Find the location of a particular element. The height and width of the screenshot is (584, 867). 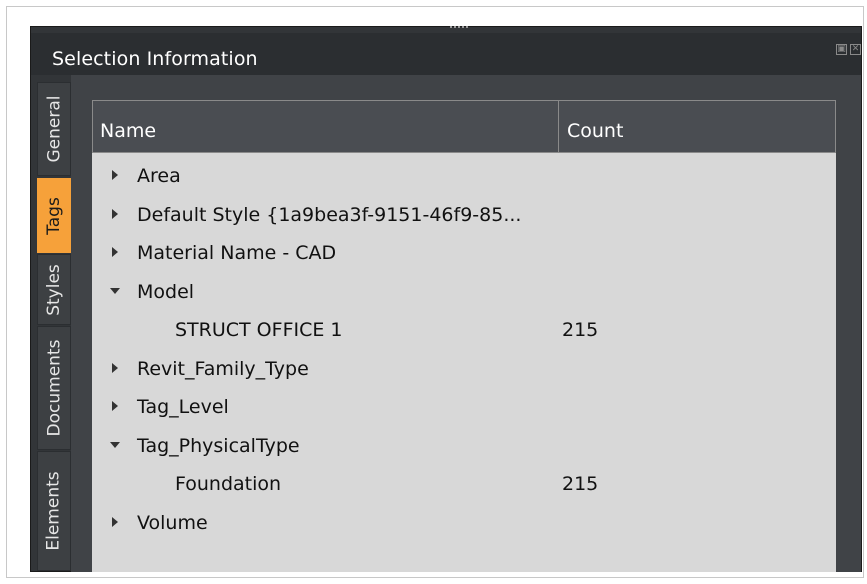

tab-label: General is located at coordinates (54, 129).